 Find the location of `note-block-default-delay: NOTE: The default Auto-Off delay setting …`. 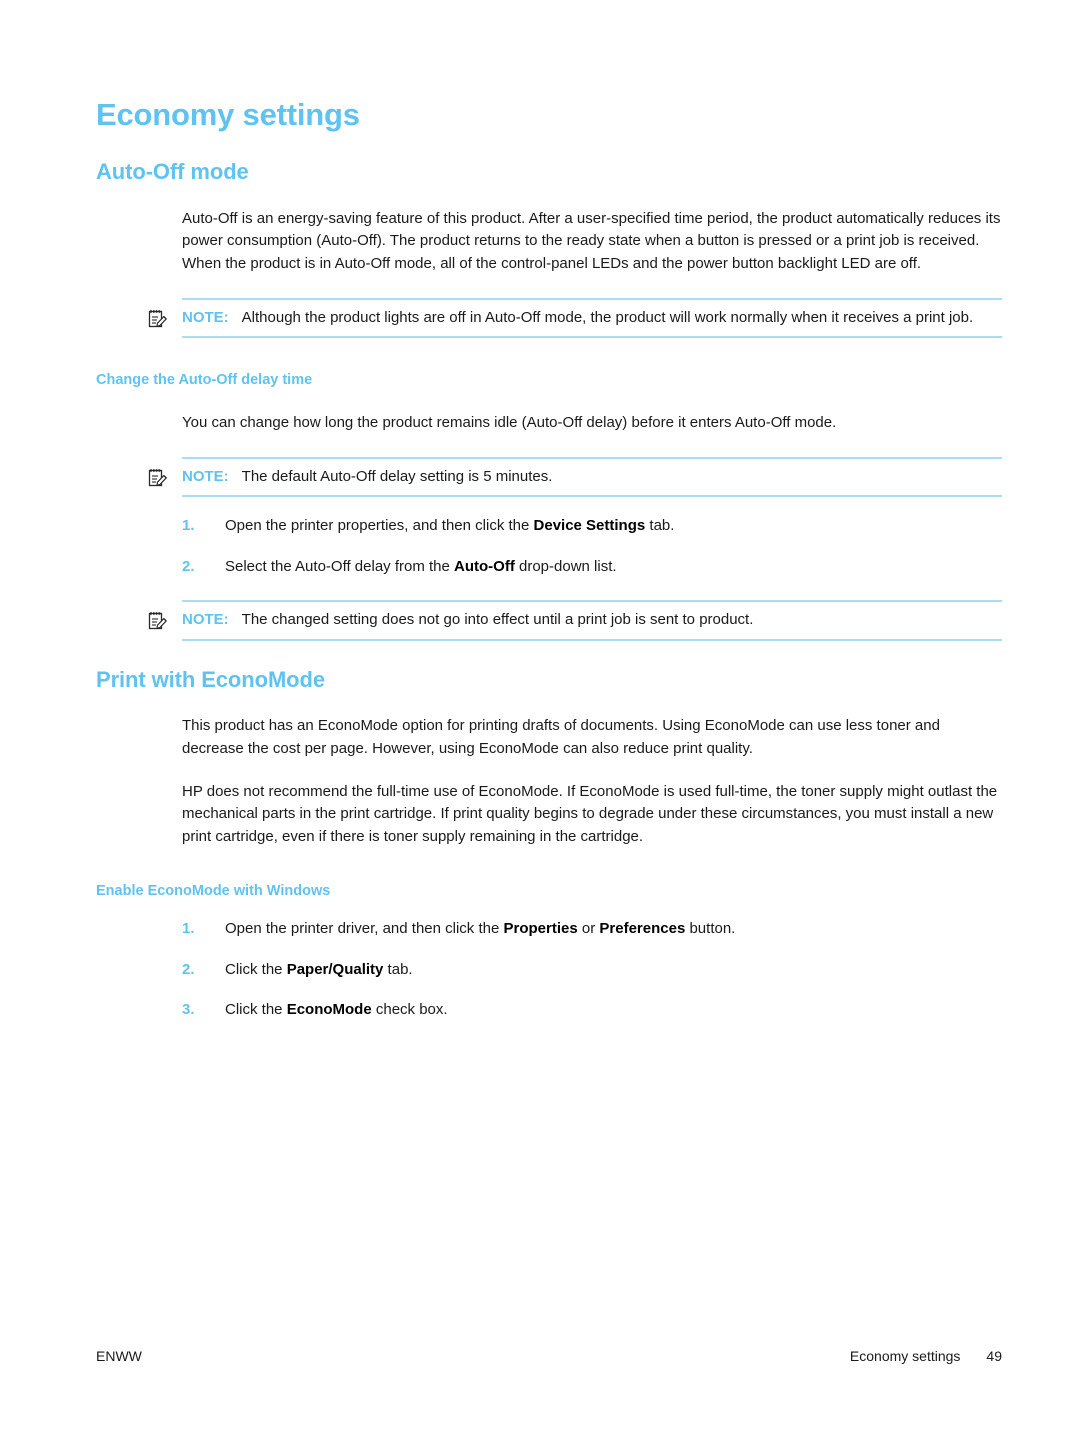

note-block-default-delay: NOTE: The default Auto-Off delay setting … is located at coordinates (575, 477).